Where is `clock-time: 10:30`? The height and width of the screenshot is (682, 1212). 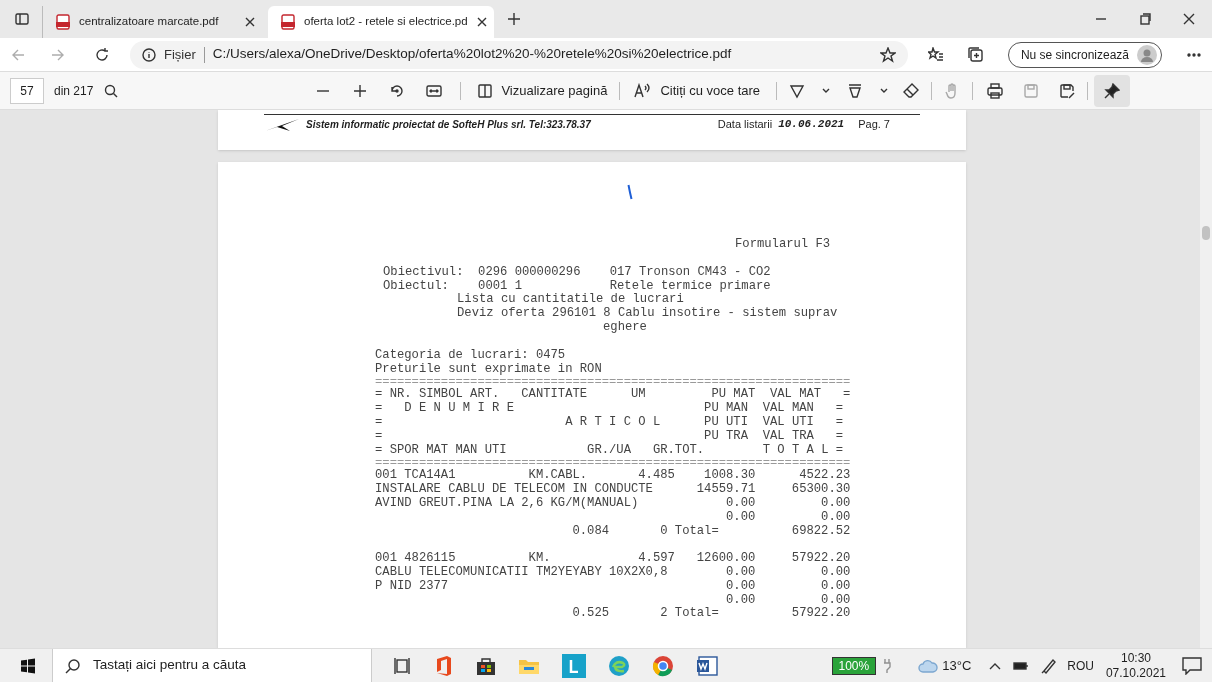 clock-time: 10:30 is located at coordinates (1135, 658).